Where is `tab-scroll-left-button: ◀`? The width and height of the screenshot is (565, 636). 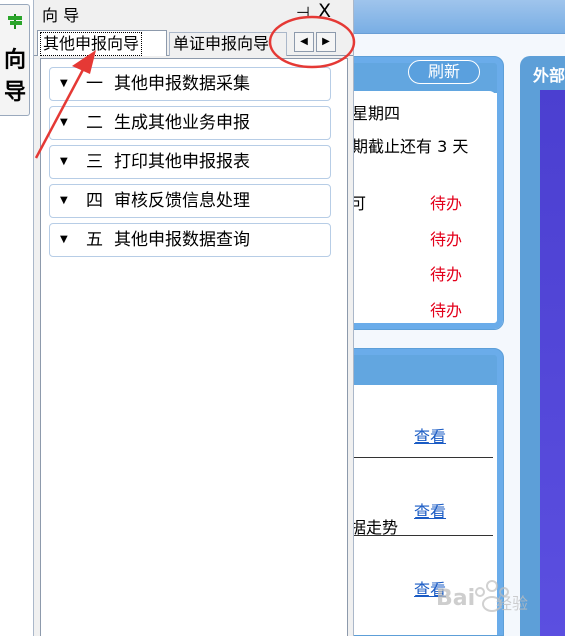
tab-scroll-left-button: ◀ is located at coordinates (304, 42).